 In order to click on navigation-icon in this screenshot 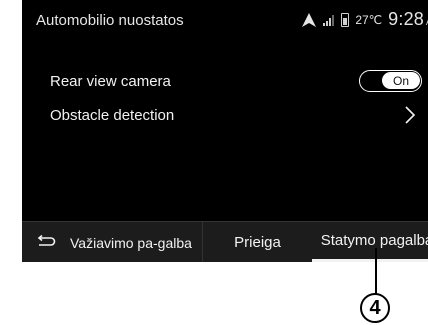, I will do `click(309, 19)`.